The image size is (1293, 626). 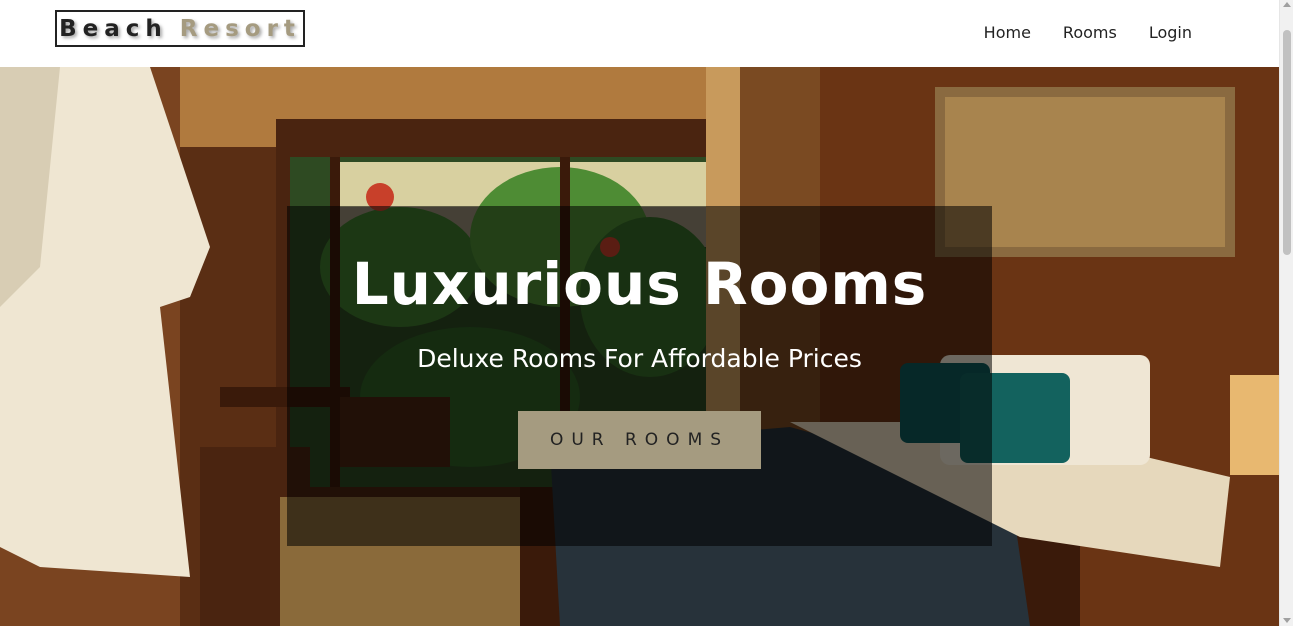 I want to click on logo-word-resort: Resort, so click(x=240, y=28).